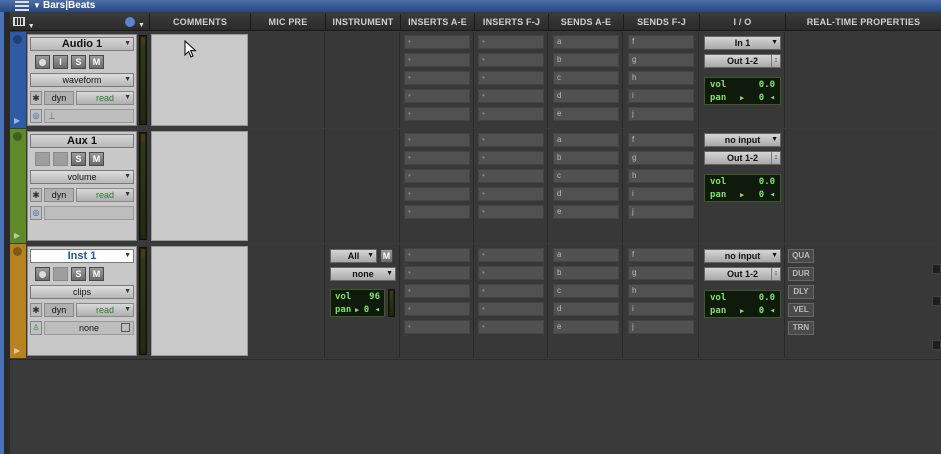 Image resolution: width=941 pixels, height=454 pixels. Describe the element at coordinates (89, 328) in the screenshot. I see `group-selector: none` at that location.